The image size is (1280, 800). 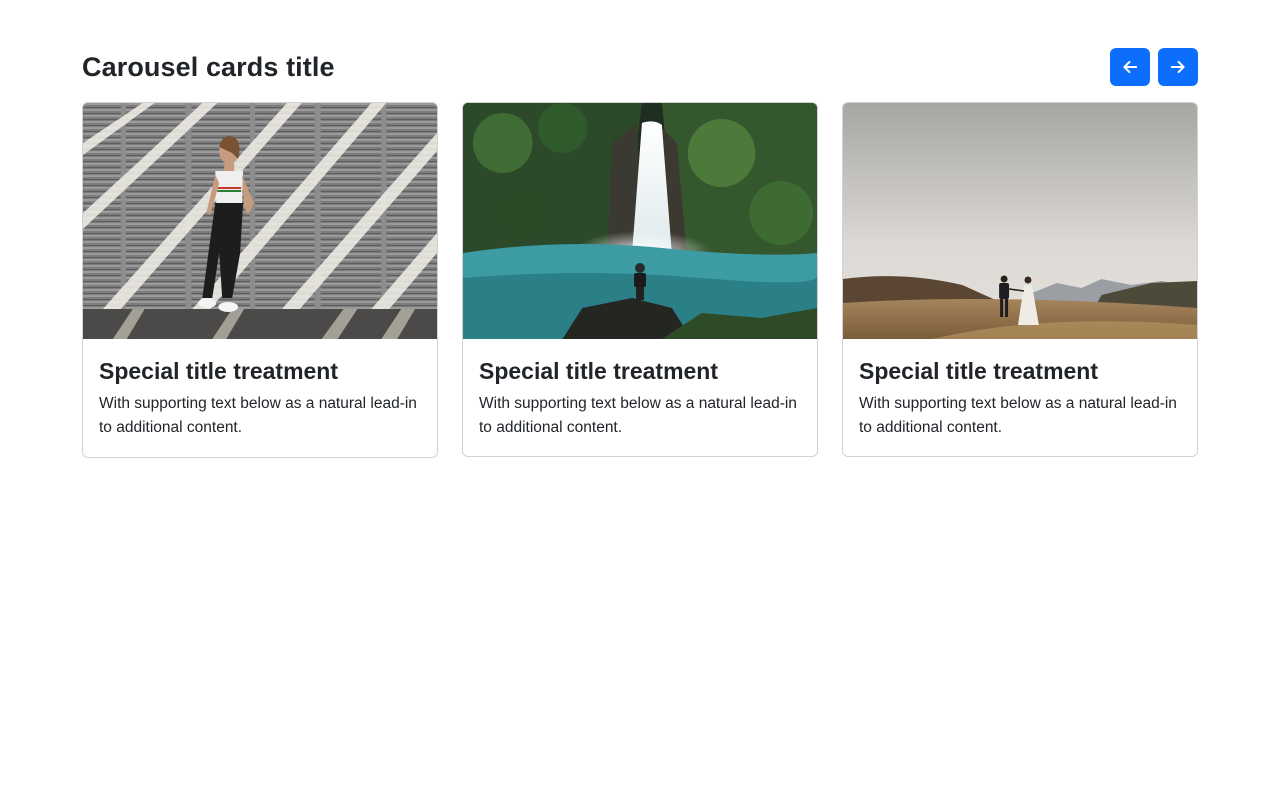 I want to click on carousel-controls, so click(x=1154, y=67).